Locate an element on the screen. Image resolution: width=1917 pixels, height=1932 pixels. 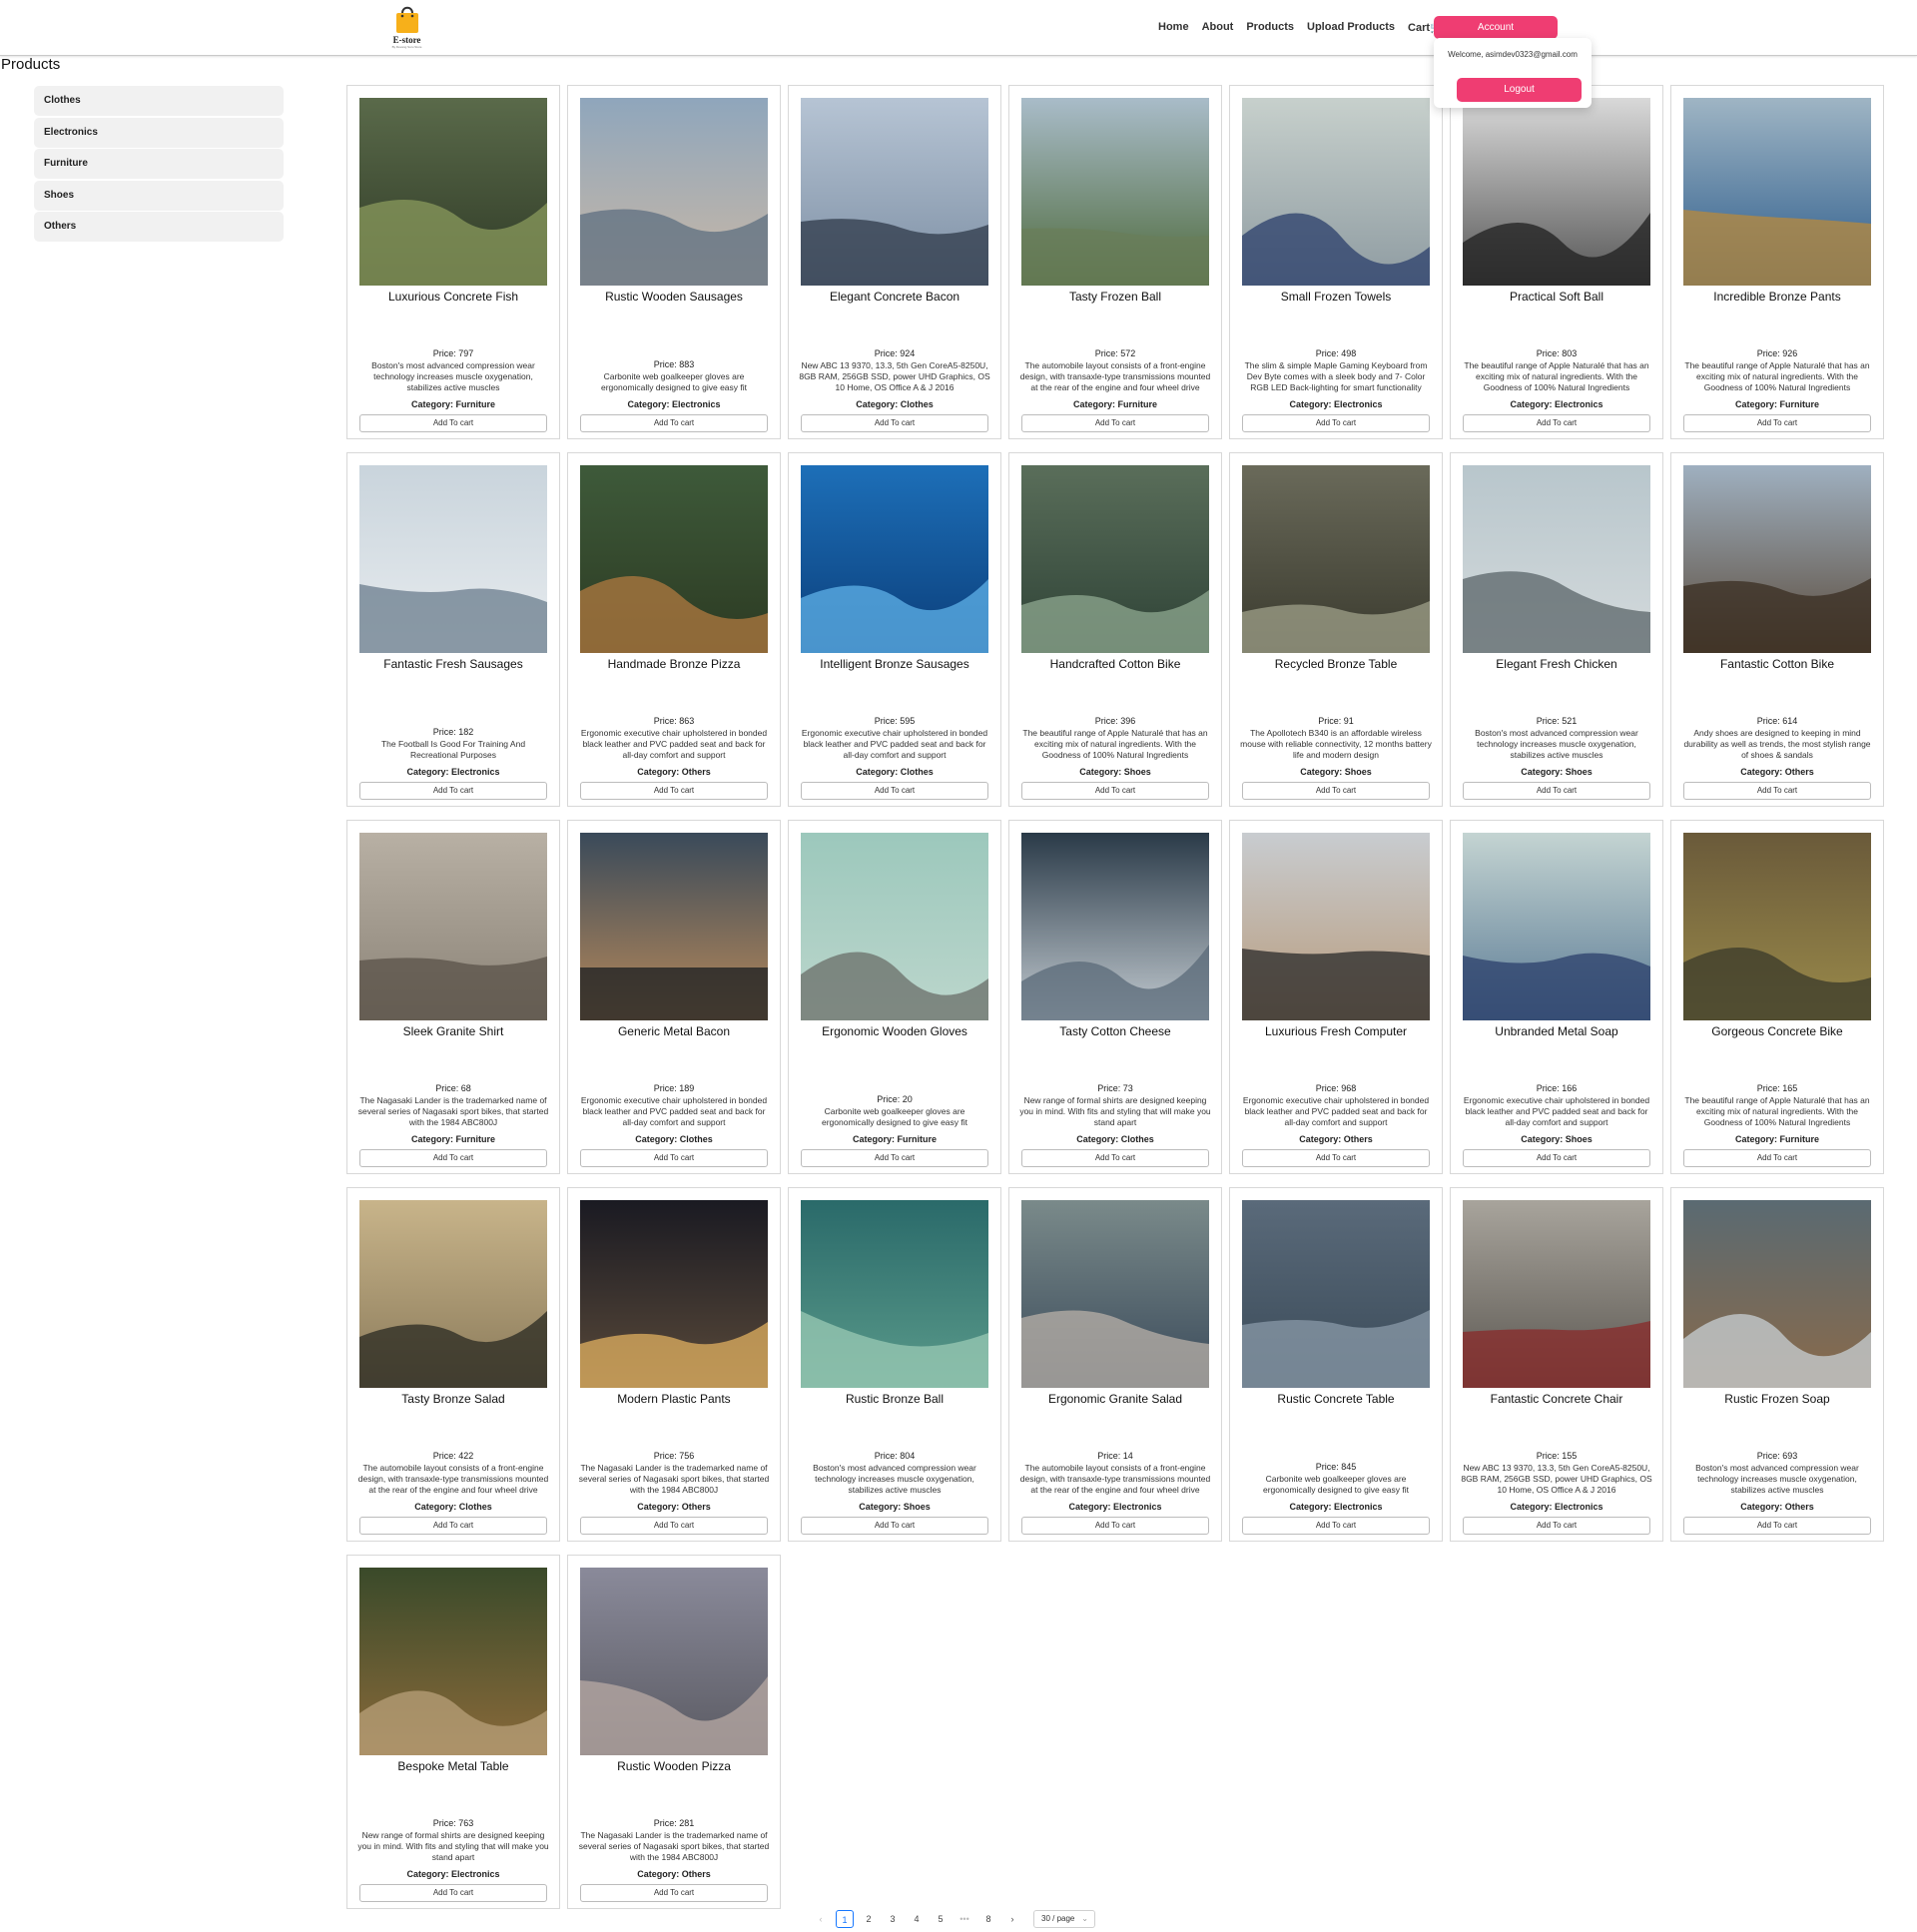
category-others: Others is located at coordinates (159, 227).